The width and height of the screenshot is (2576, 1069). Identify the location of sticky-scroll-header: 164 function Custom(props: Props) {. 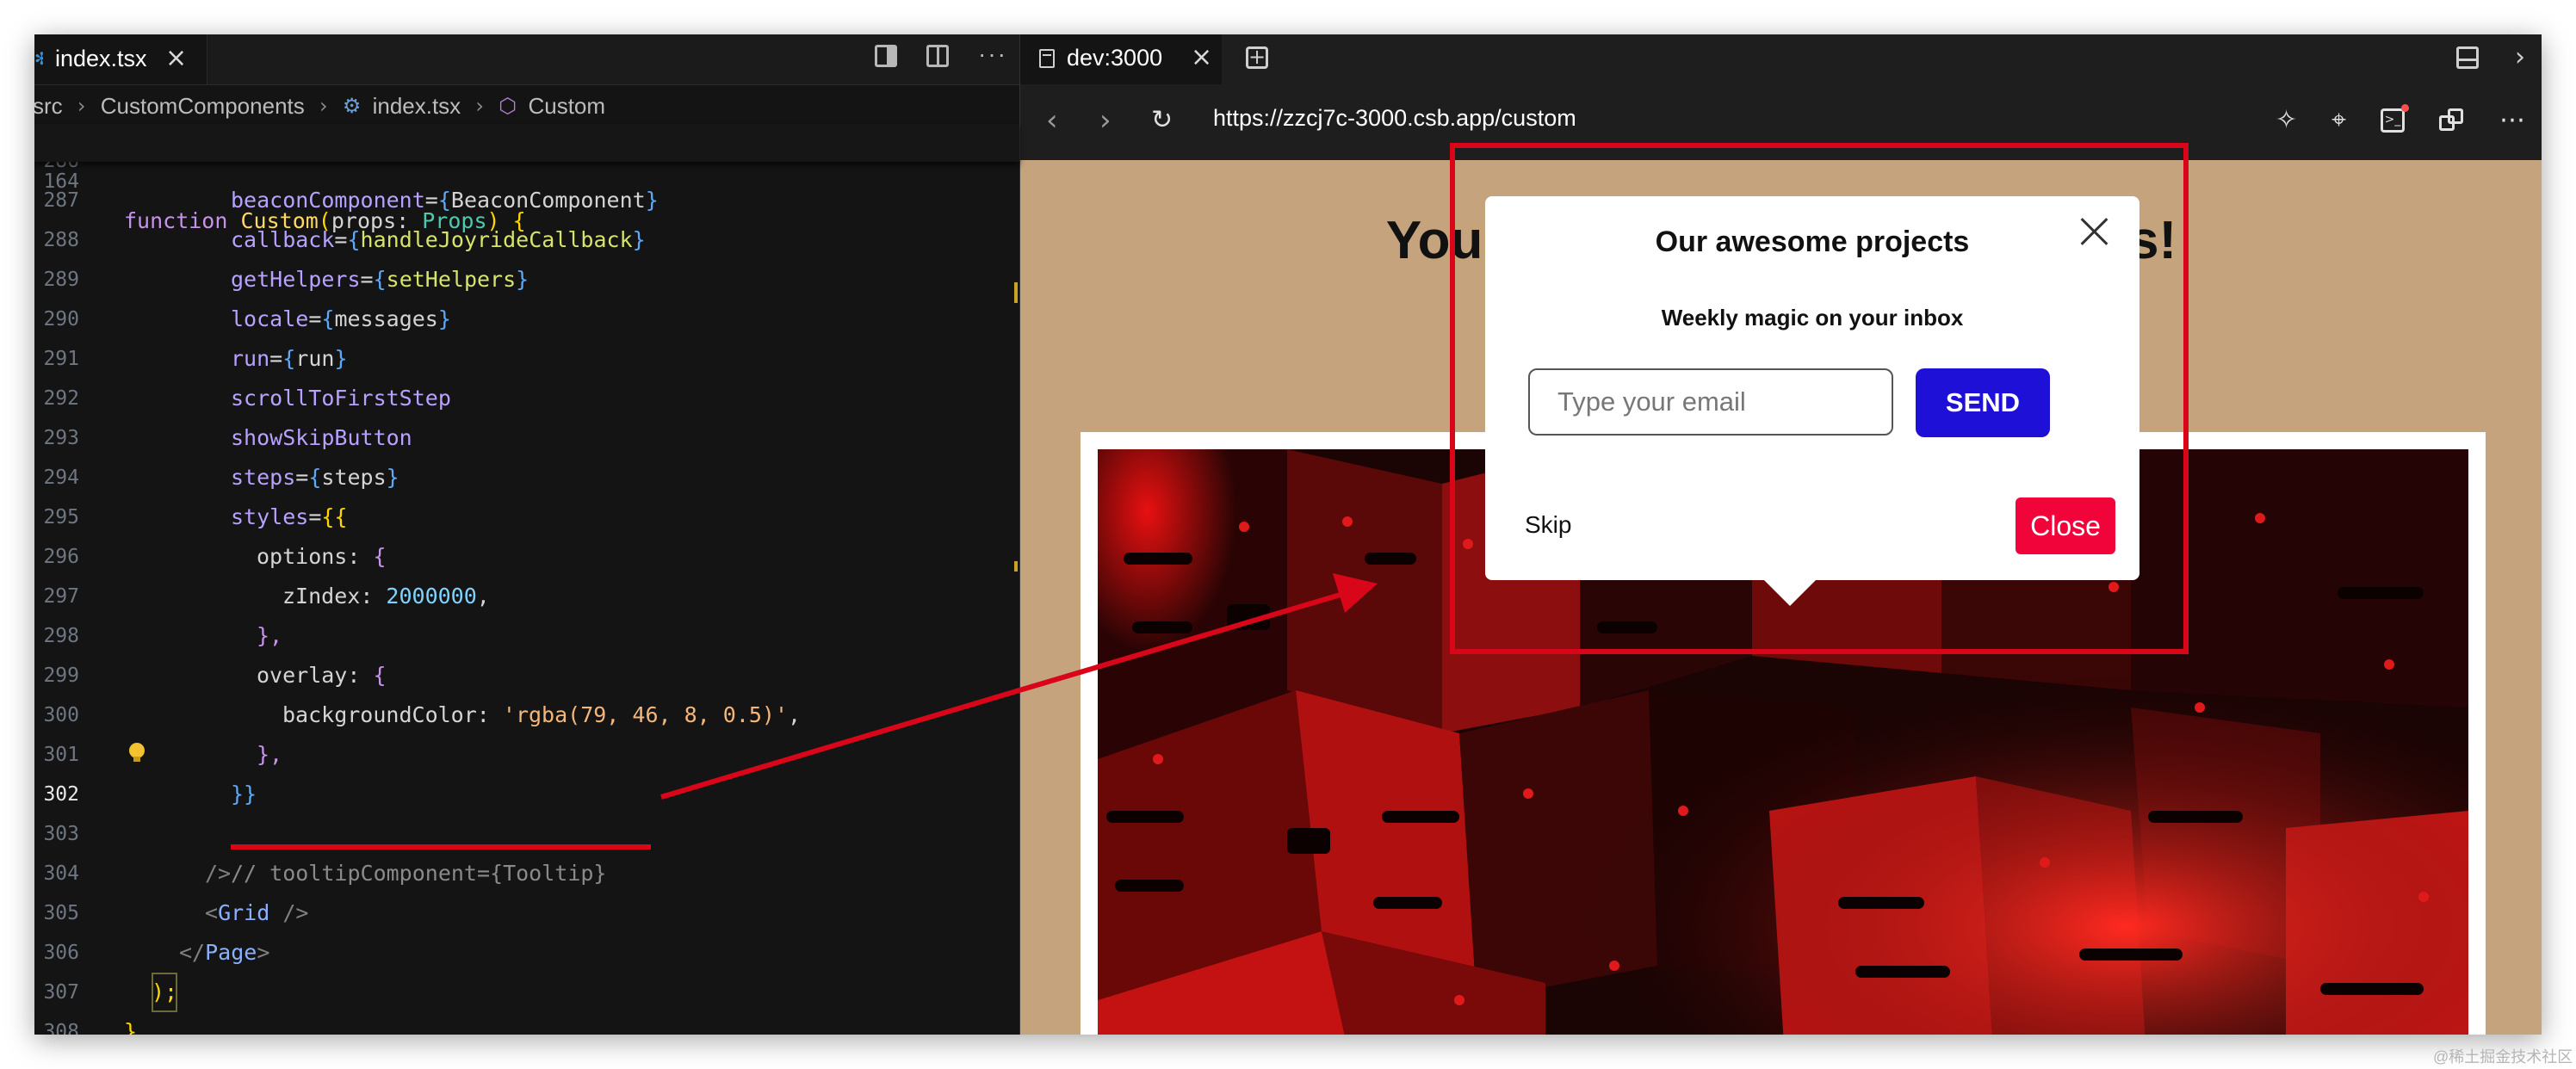
(526, 179).